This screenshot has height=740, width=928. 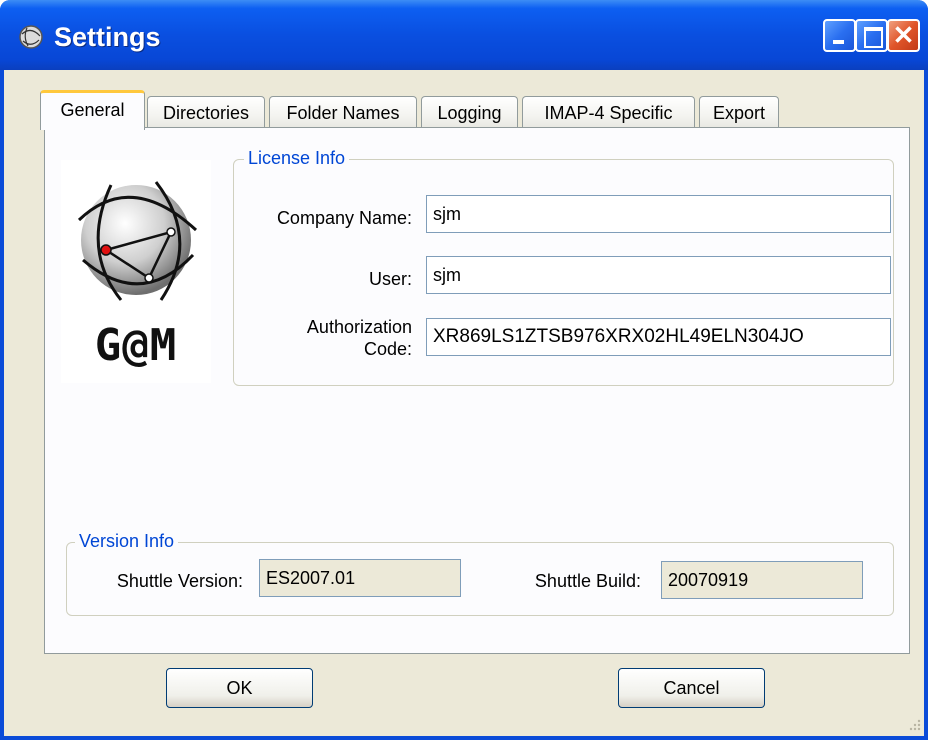 I want to click on shuttle-build-field, so click(x=762, y=580).